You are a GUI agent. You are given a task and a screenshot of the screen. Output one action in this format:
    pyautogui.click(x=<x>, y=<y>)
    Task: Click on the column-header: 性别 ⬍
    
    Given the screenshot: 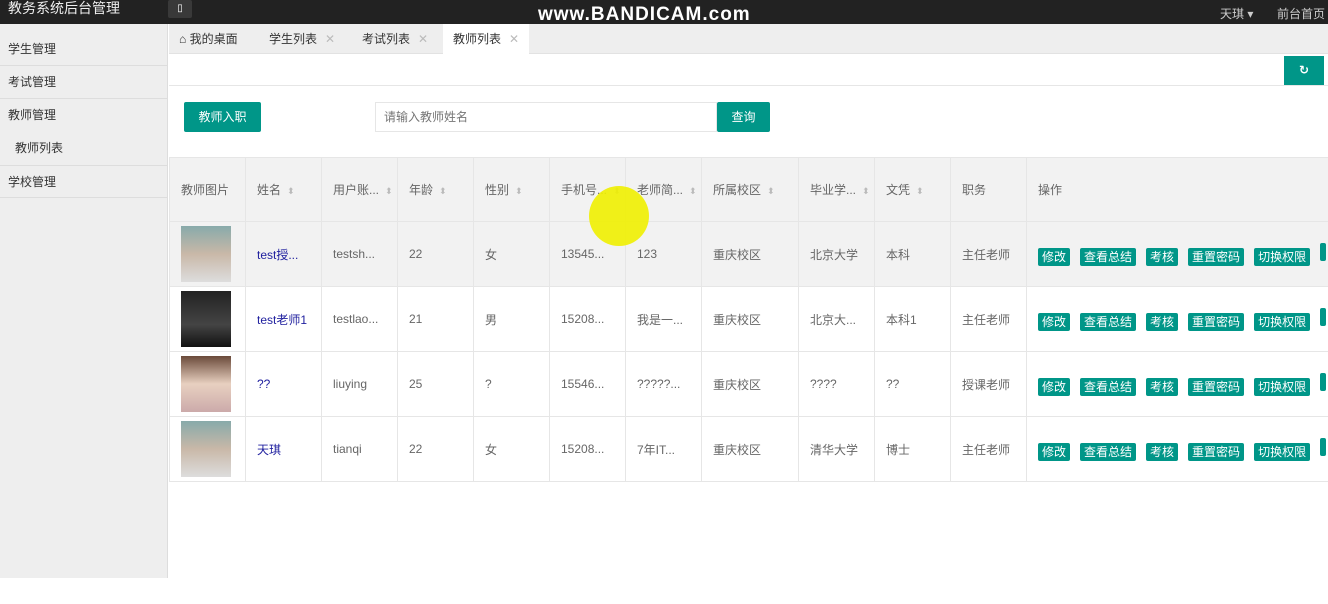 What is the action you would take?
    pyautogui.click(x=511, y=189)
    